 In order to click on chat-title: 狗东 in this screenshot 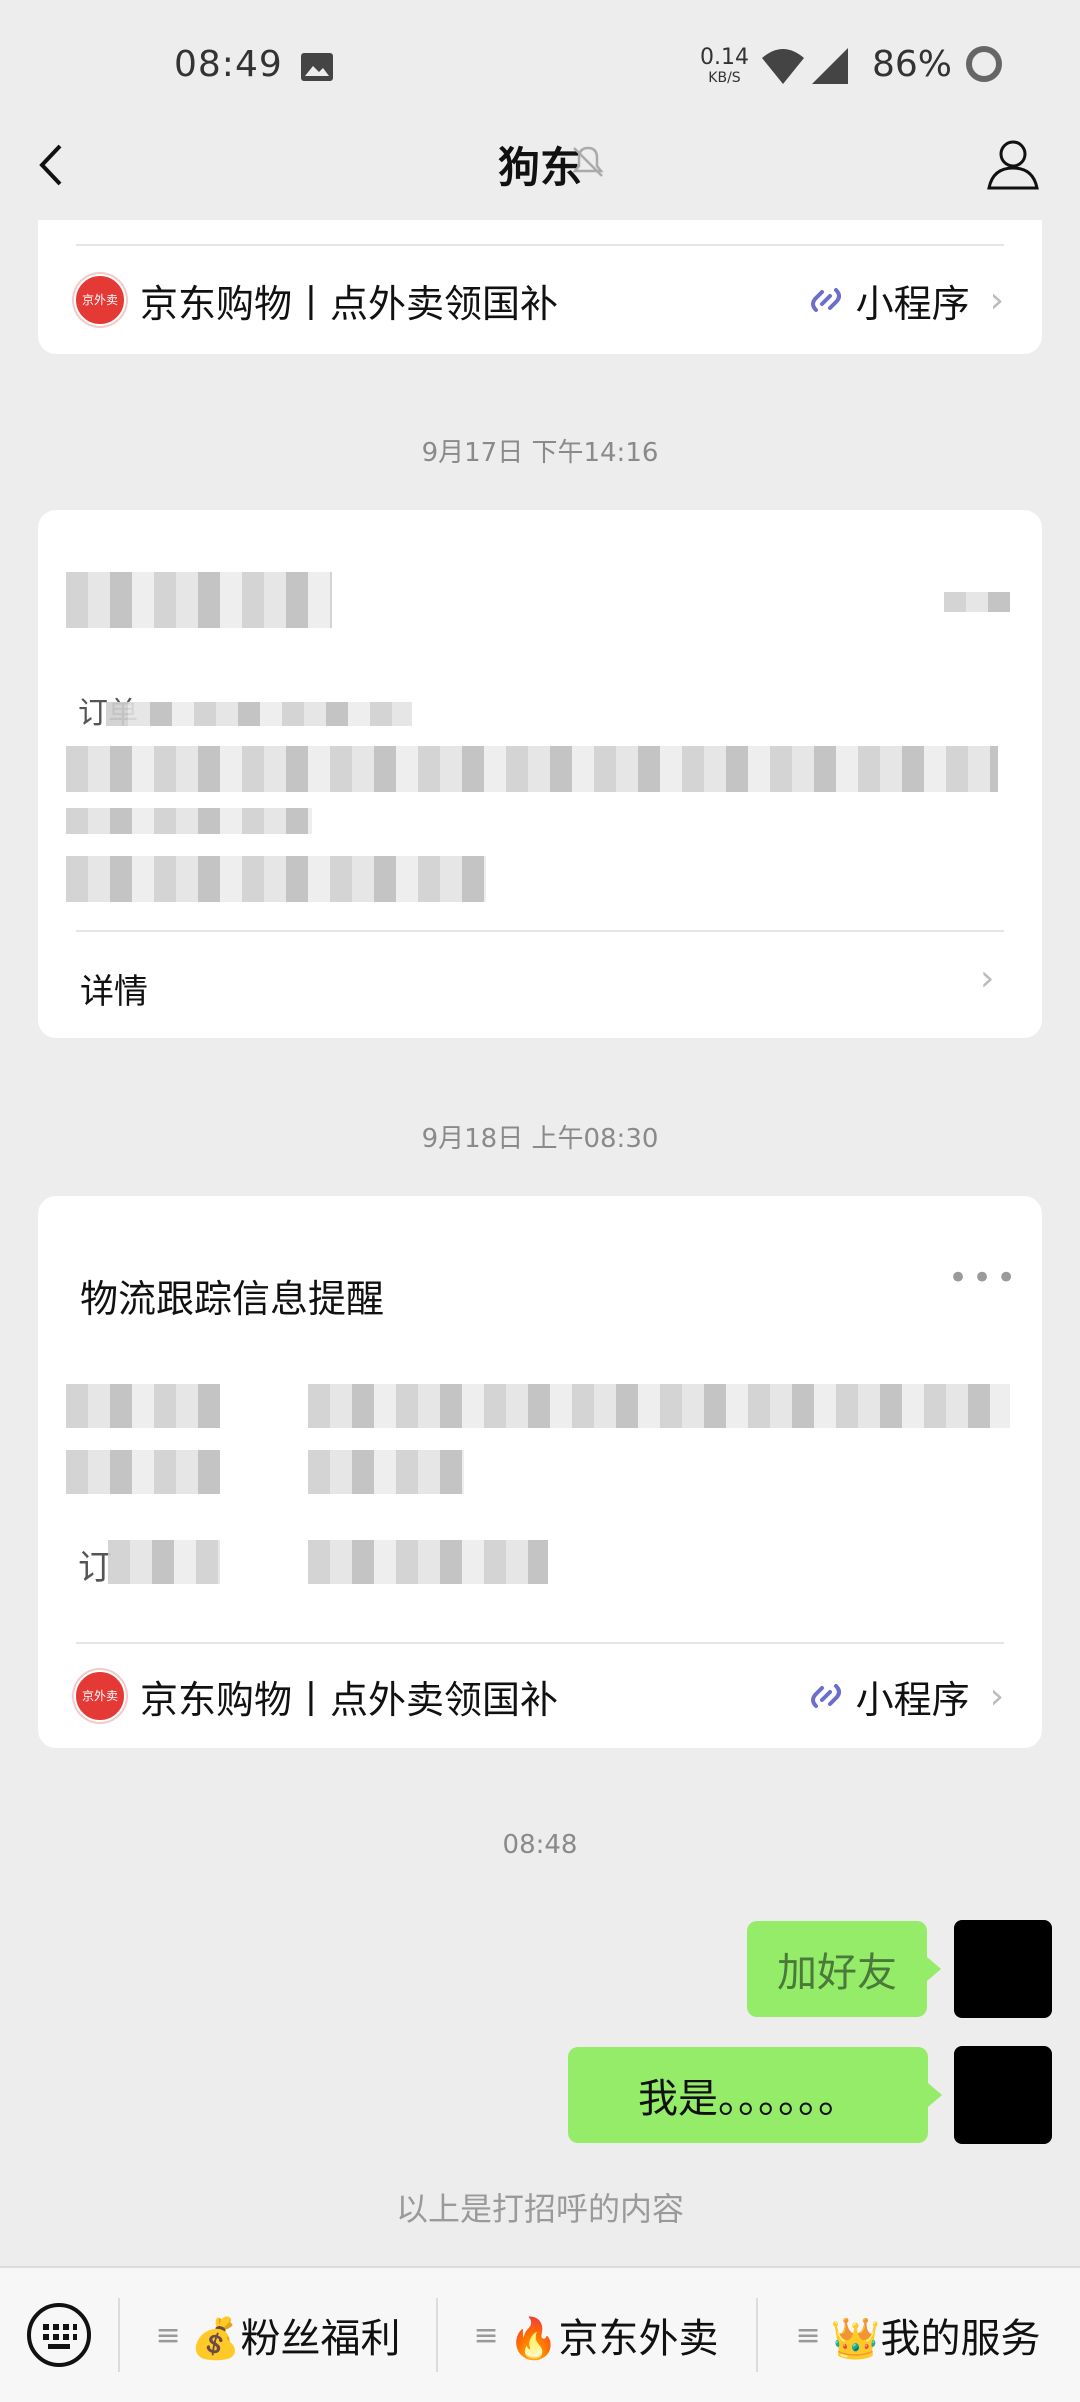, I will do `click(539, 167)`.